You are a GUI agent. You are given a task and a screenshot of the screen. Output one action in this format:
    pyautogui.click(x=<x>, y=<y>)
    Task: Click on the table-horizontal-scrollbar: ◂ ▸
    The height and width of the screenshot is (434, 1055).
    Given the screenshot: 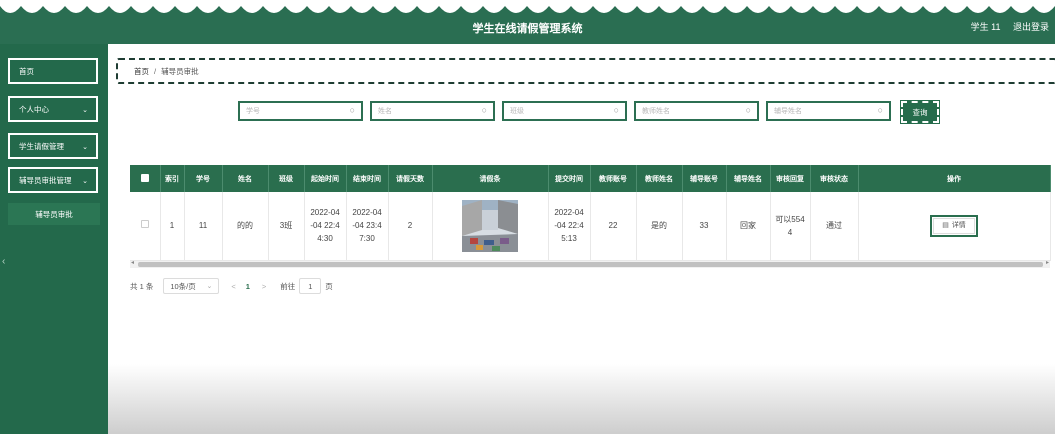 What is the action you would take?
    pyautogui.click(x=590, y=263)
    